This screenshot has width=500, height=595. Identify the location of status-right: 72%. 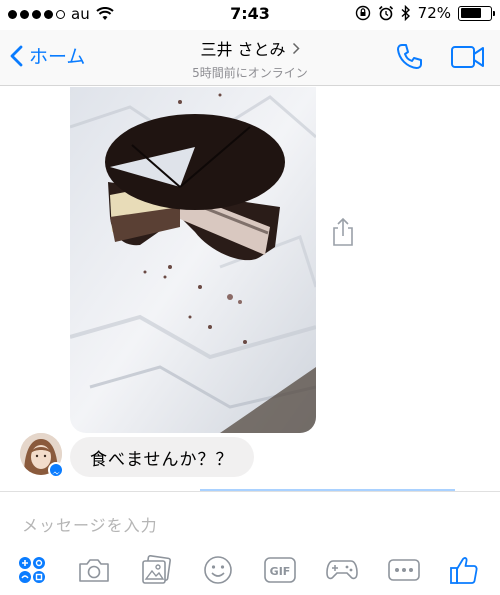
(425, 13).